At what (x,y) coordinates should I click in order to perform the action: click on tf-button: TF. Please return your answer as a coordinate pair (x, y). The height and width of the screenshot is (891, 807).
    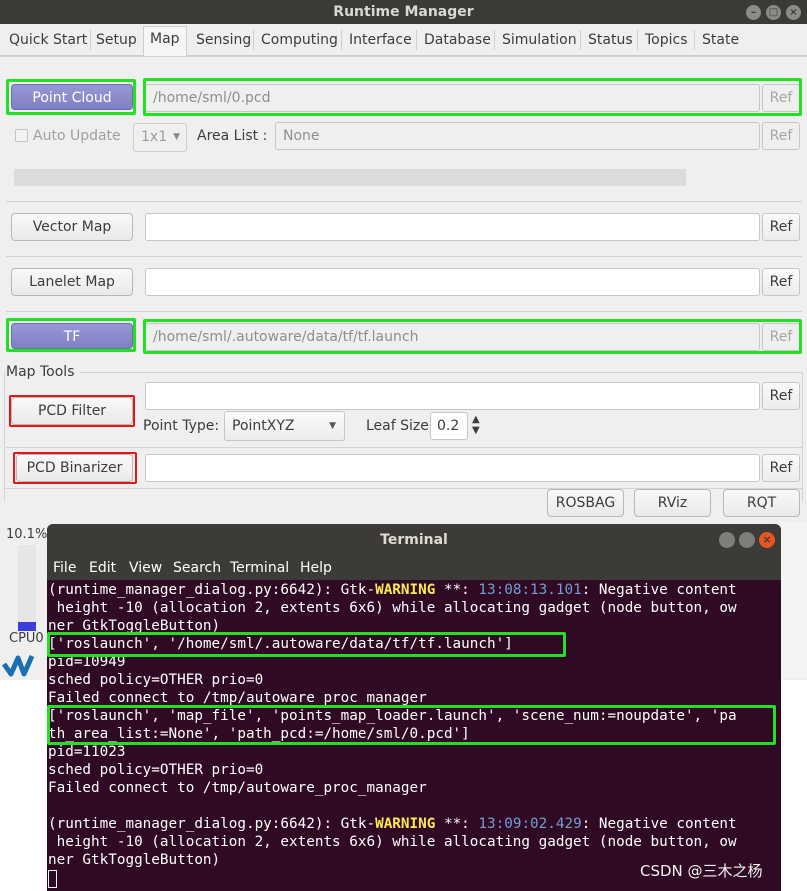
    Looking at the image, I should click on (72, 336).